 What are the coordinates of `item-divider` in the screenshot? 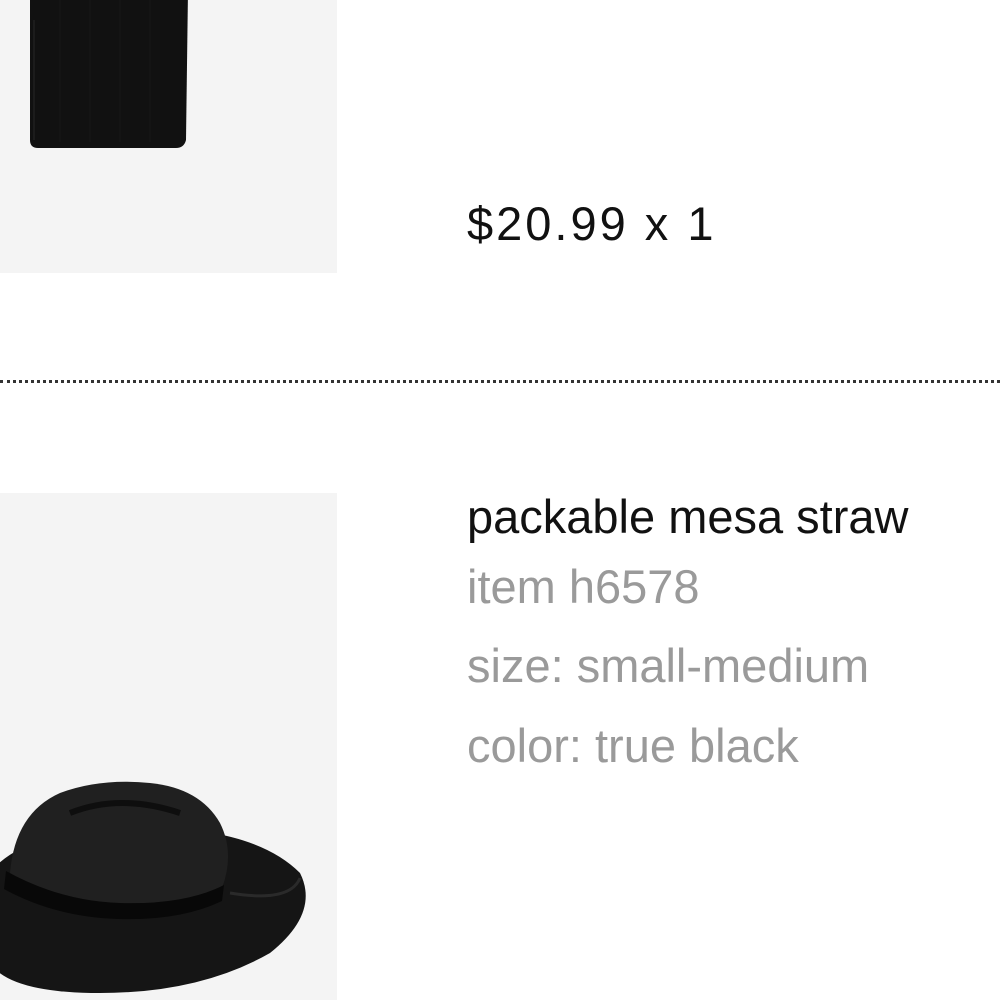 It's located at (500, 381).